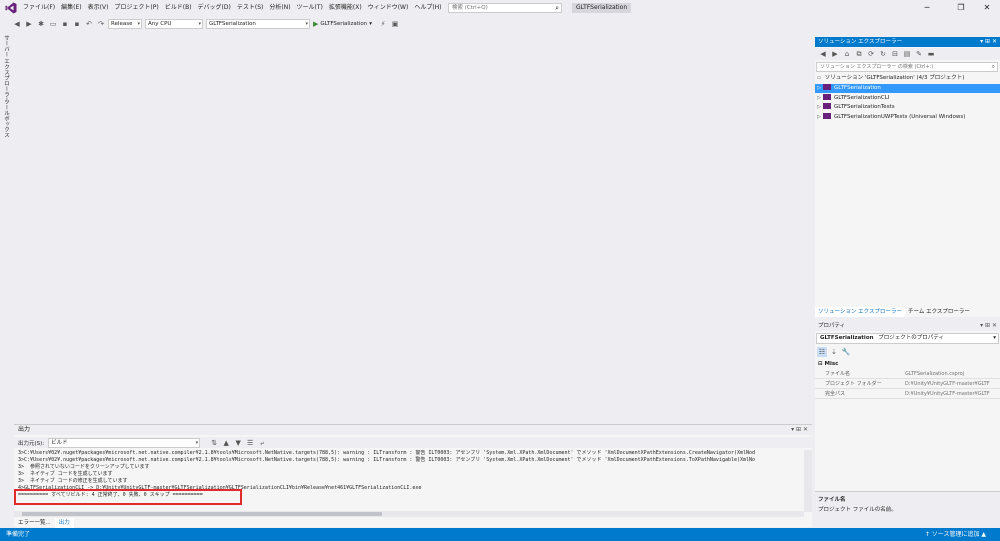 The image size is (1000, 541). I want to click on camera-icon: ▣, so click(395, 24).